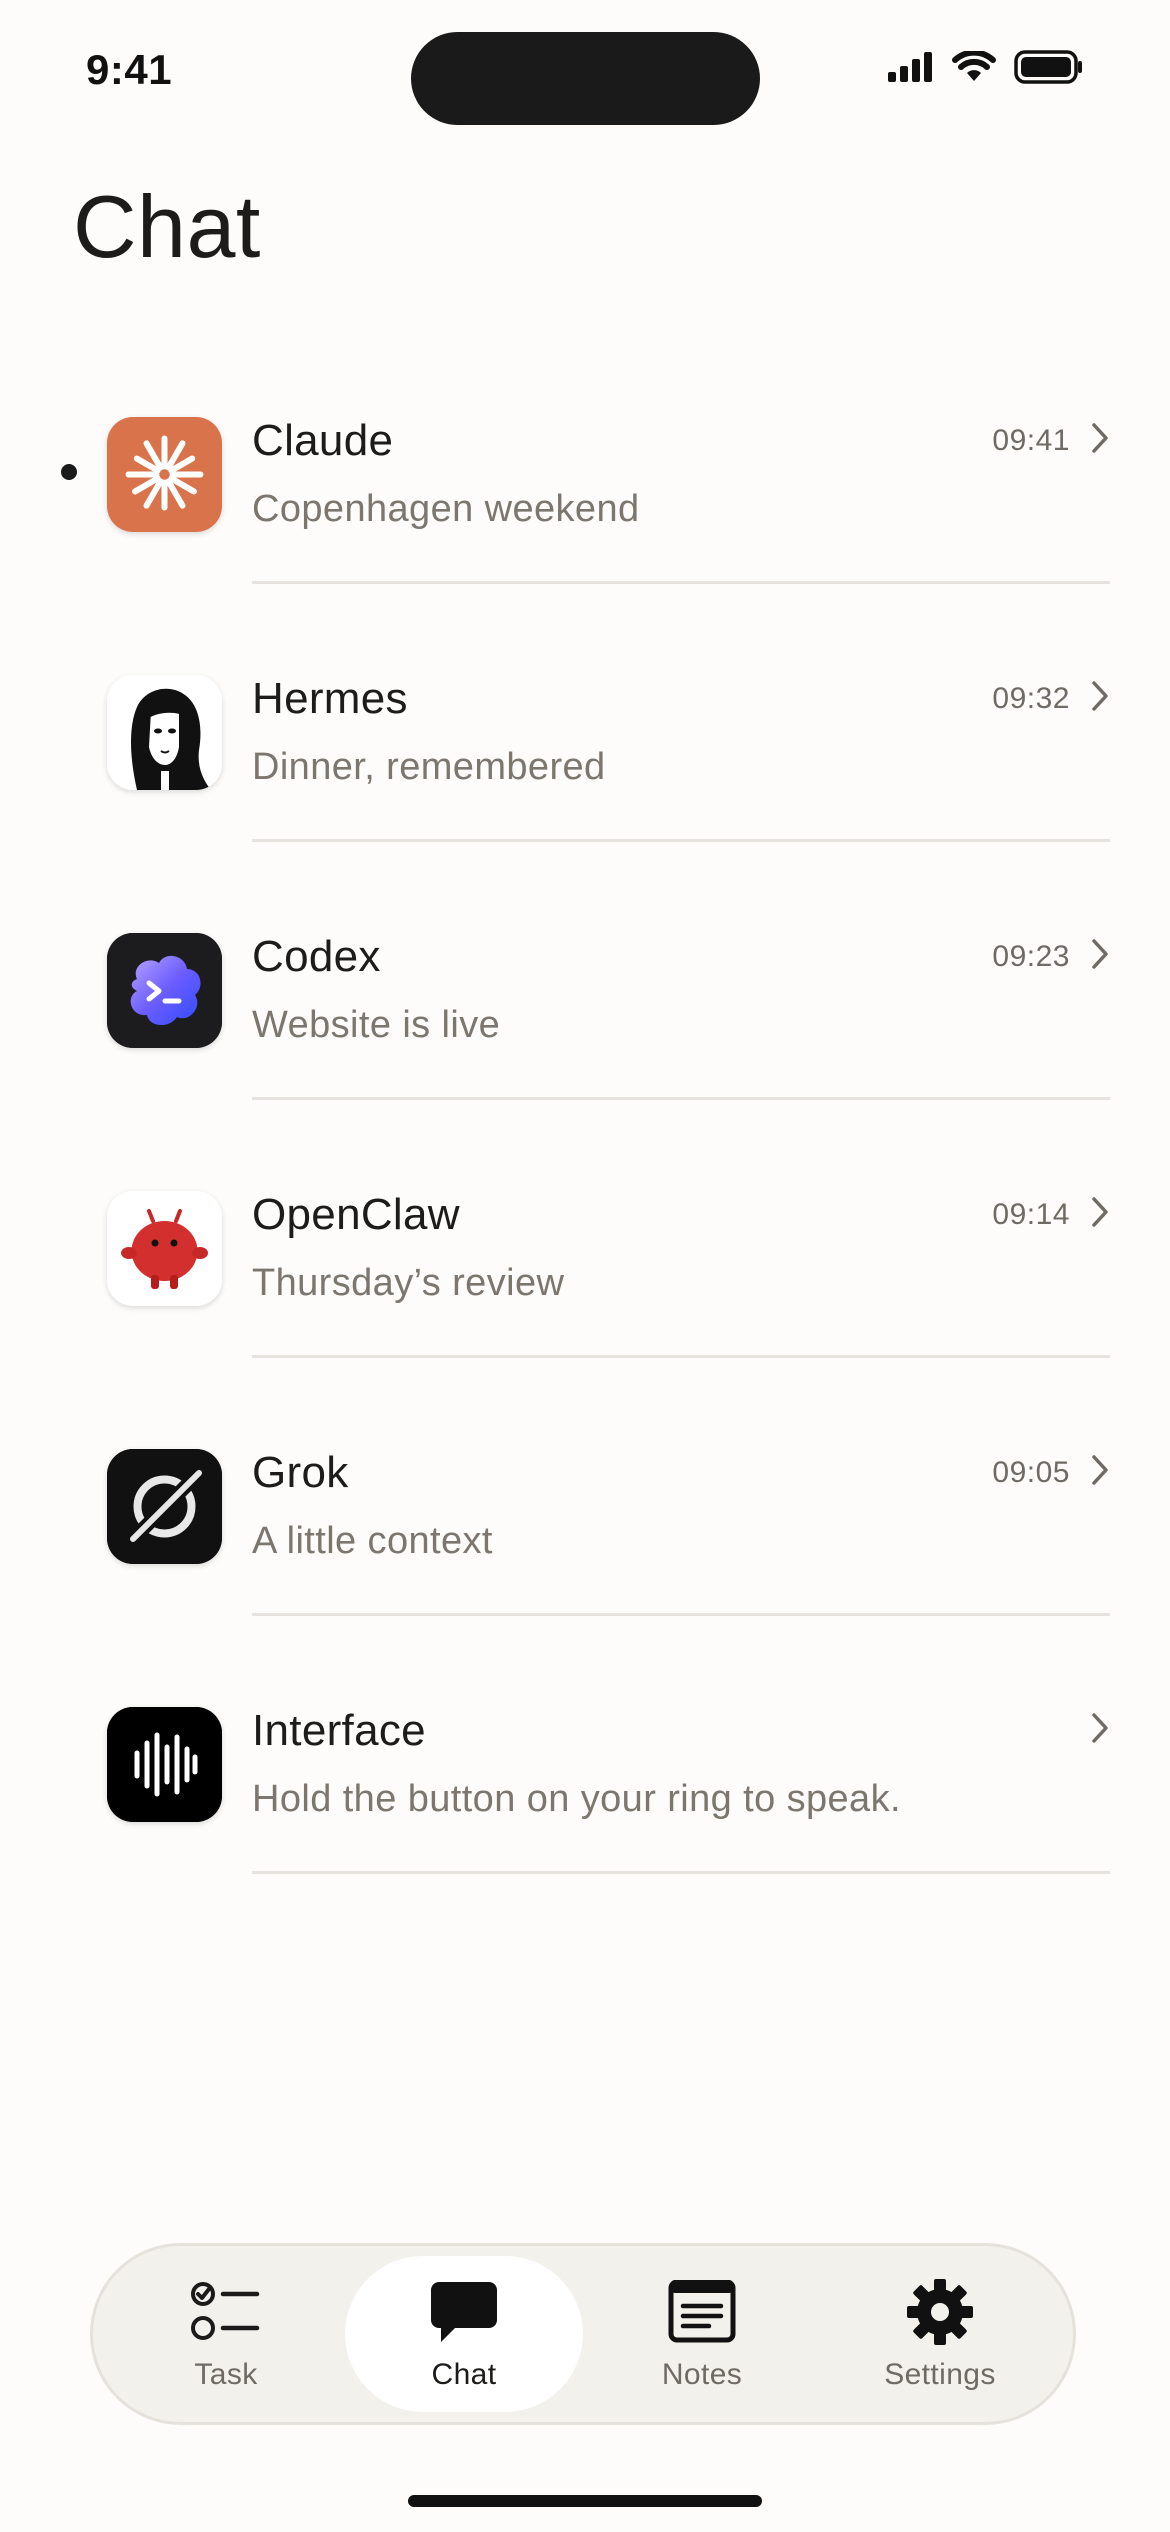 This screenshot has height=2532, width=1170. I want to click on chat-preview: Hold the button on your ring to speak., so click(576, 1799).